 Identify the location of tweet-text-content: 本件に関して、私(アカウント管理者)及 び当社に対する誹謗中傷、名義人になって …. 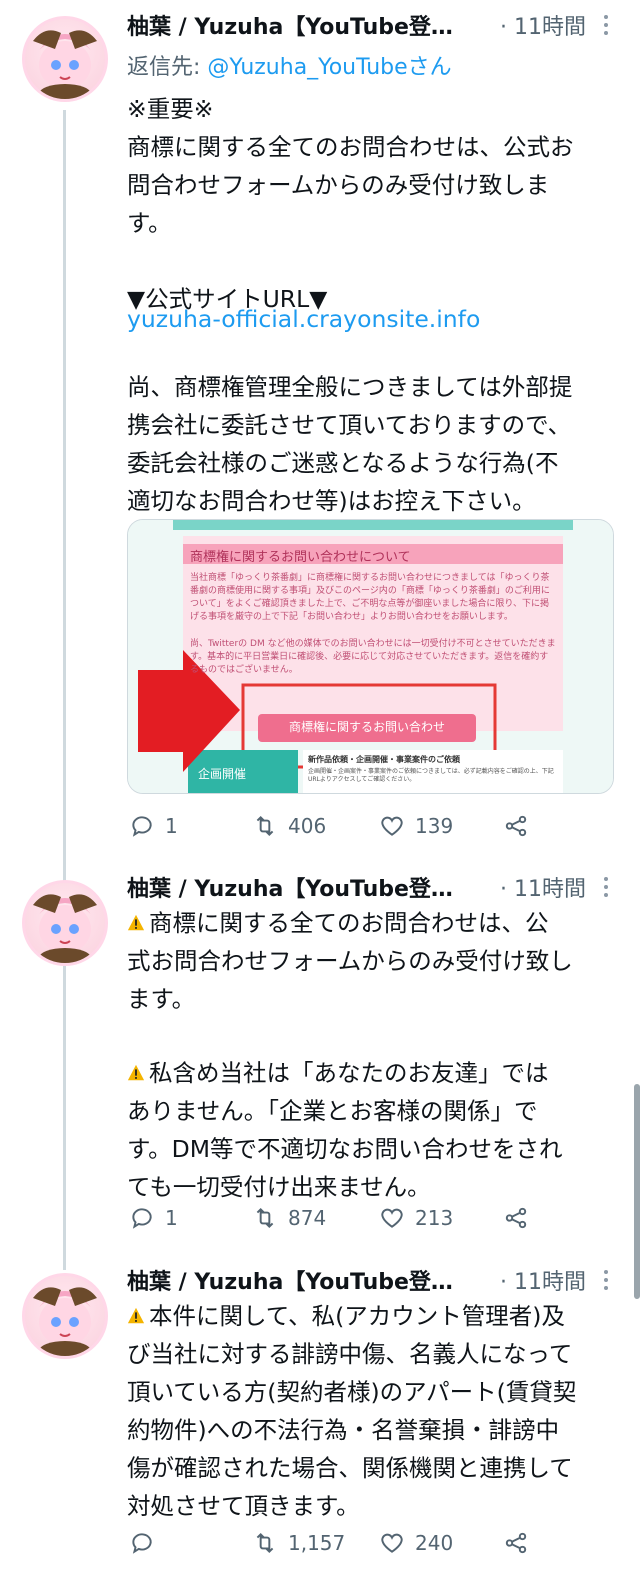
(352, 1411).